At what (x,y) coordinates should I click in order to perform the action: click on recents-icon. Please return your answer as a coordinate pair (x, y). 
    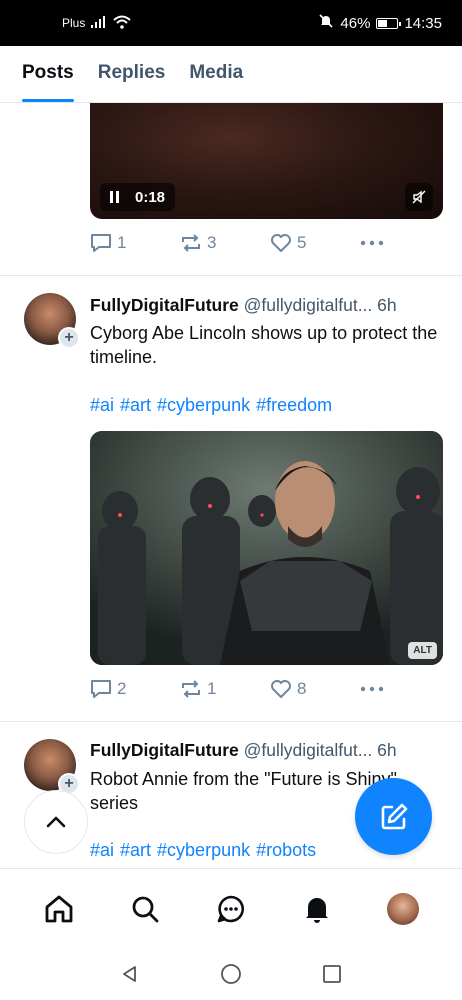
    Looking at the image, I should click on (332, 974).